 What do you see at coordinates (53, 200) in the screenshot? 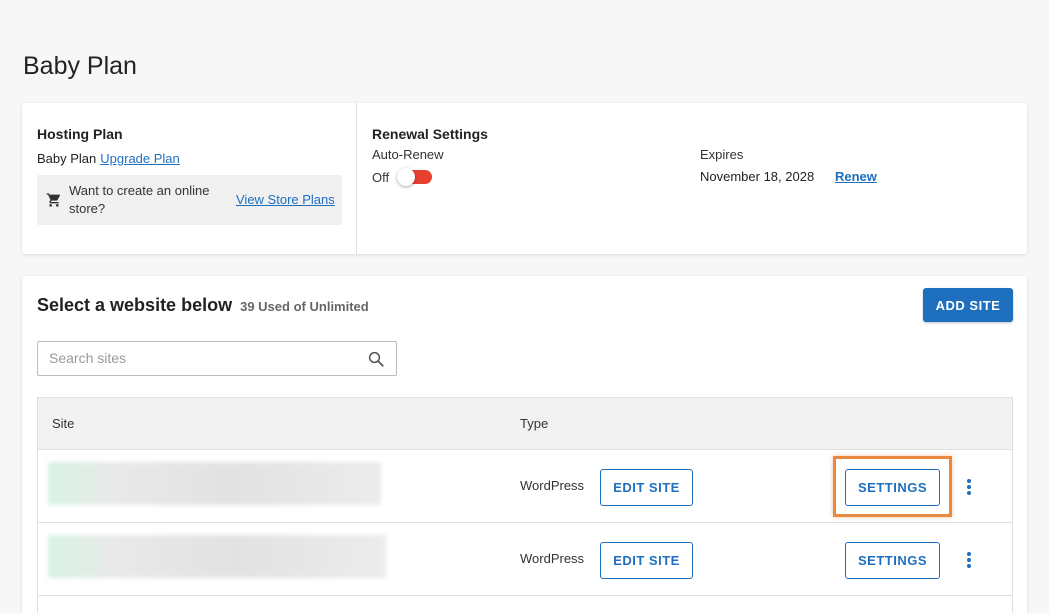
I see `shopping-cart-icon` at bounding box center [53, 200].